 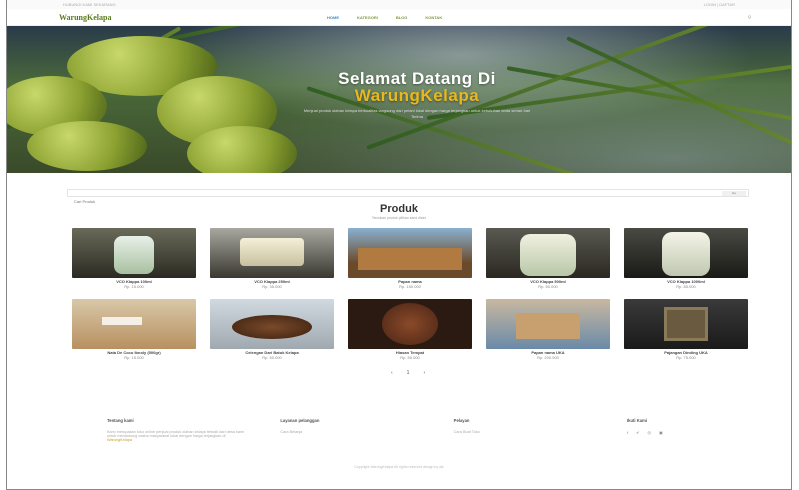 I want to click on product-card: VCO Klappa 100ml Rp. 15.000, so click(x=134, y=258).